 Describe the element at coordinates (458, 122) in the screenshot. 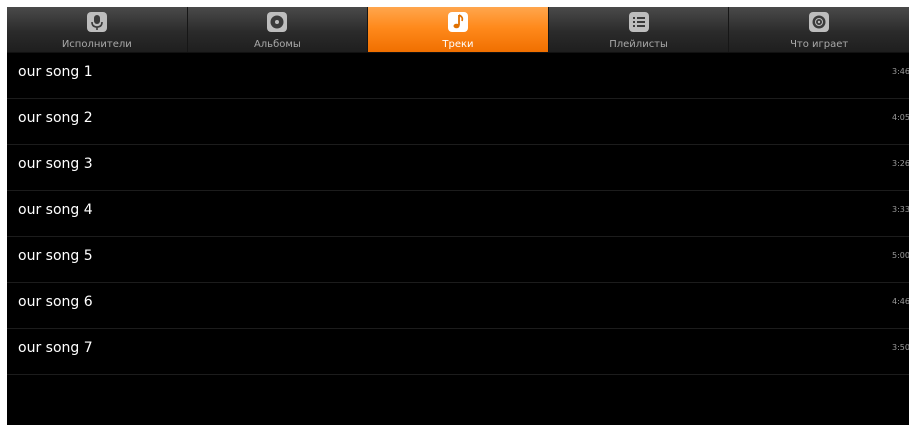

I see `track-row: our song 2 4:05` at that location.